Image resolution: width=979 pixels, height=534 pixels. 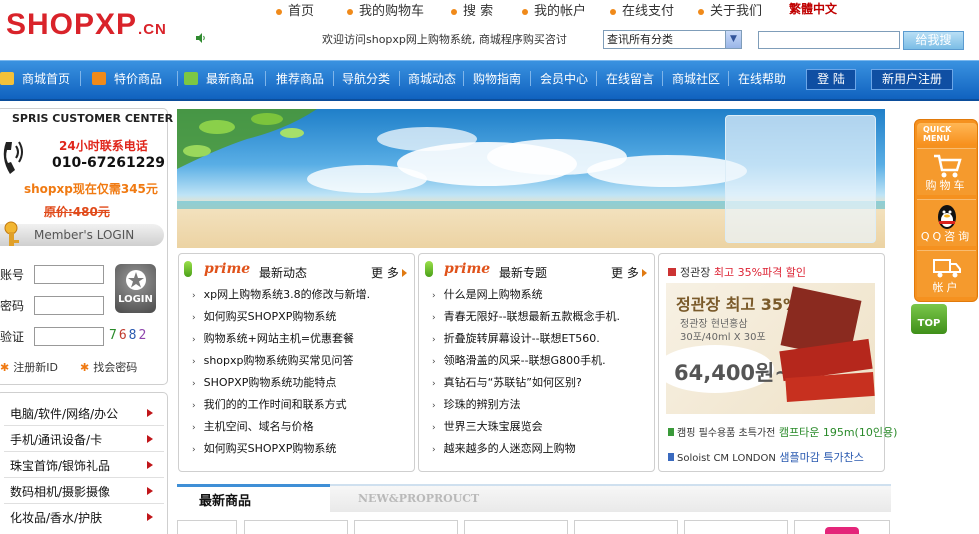 I want to click on back-to-top-button: TOP, so click(x=929, y=319).